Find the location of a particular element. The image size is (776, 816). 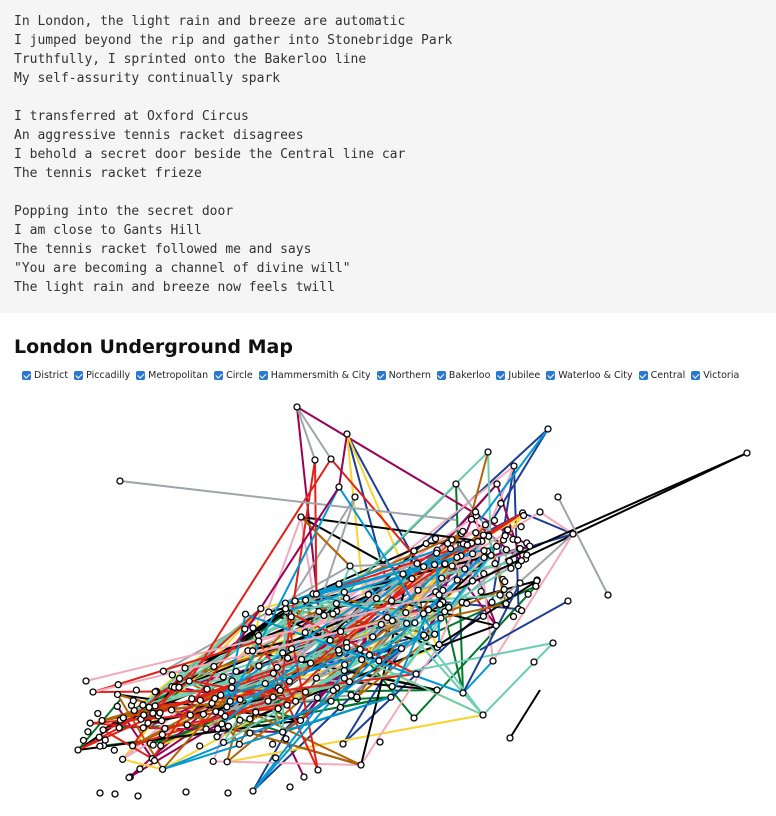

filter-northern: Northern is located at coordinates (403, 375).